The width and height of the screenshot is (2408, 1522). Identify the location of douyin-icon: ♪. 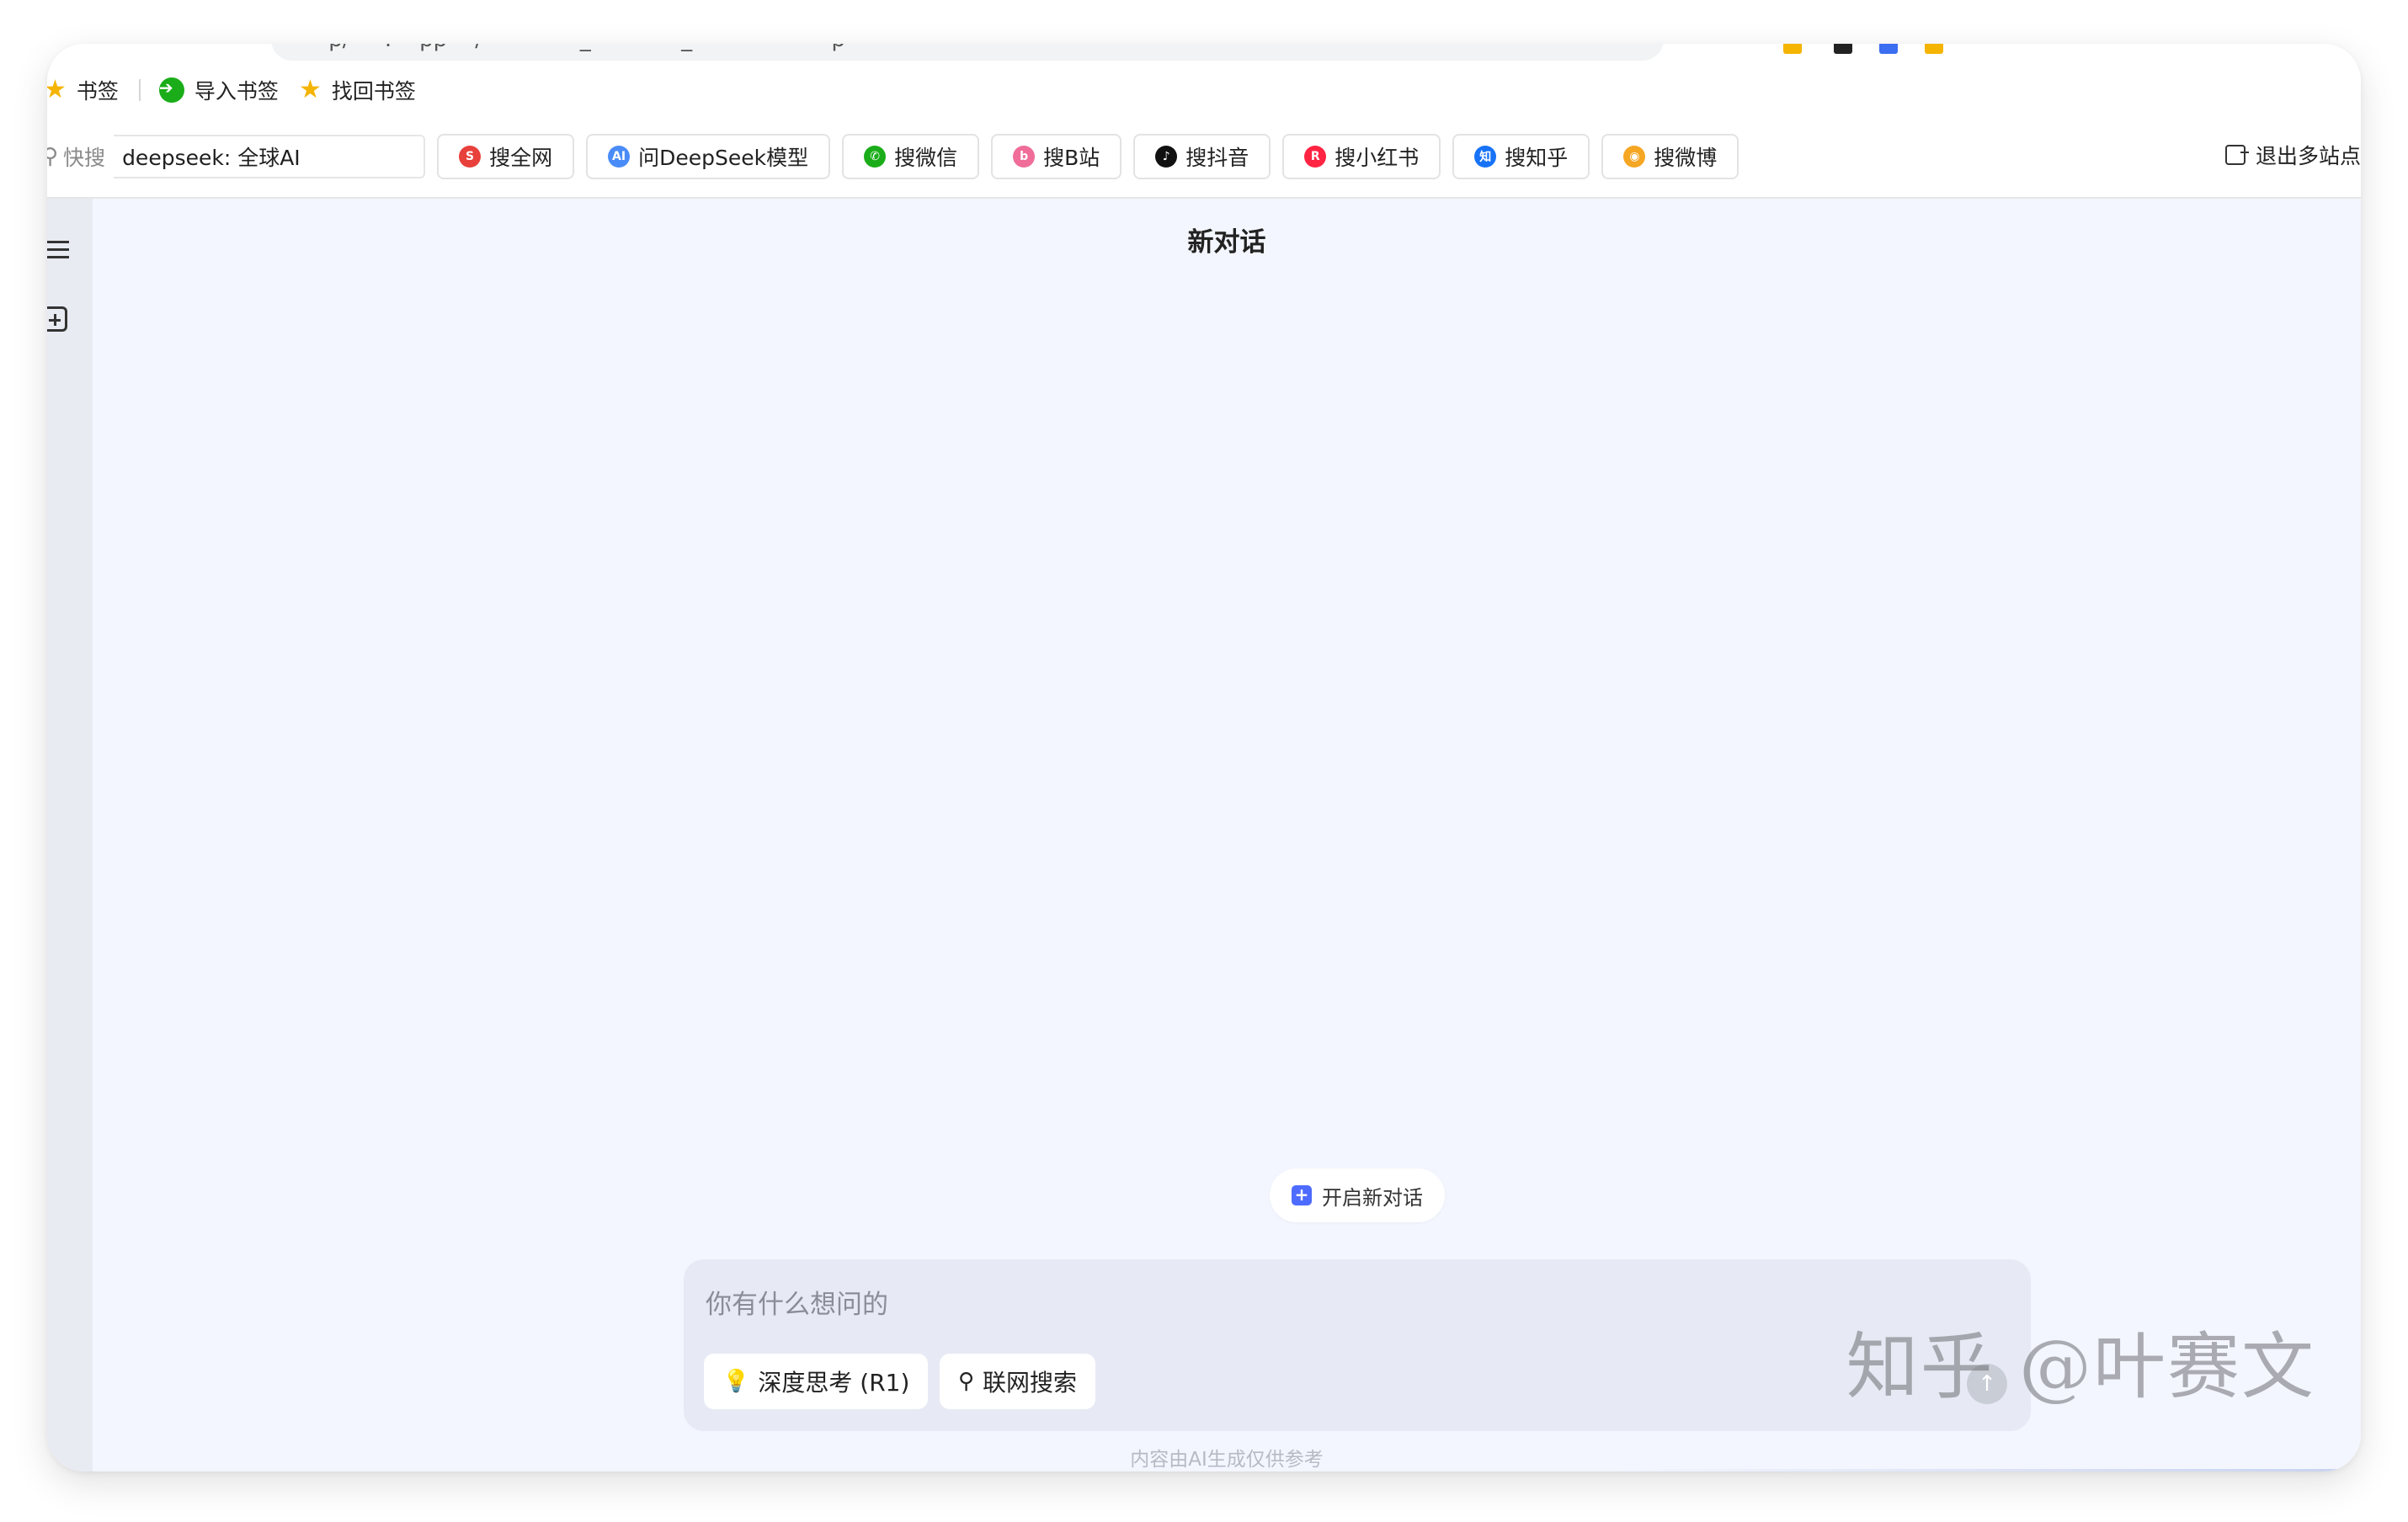
(1166, 157).